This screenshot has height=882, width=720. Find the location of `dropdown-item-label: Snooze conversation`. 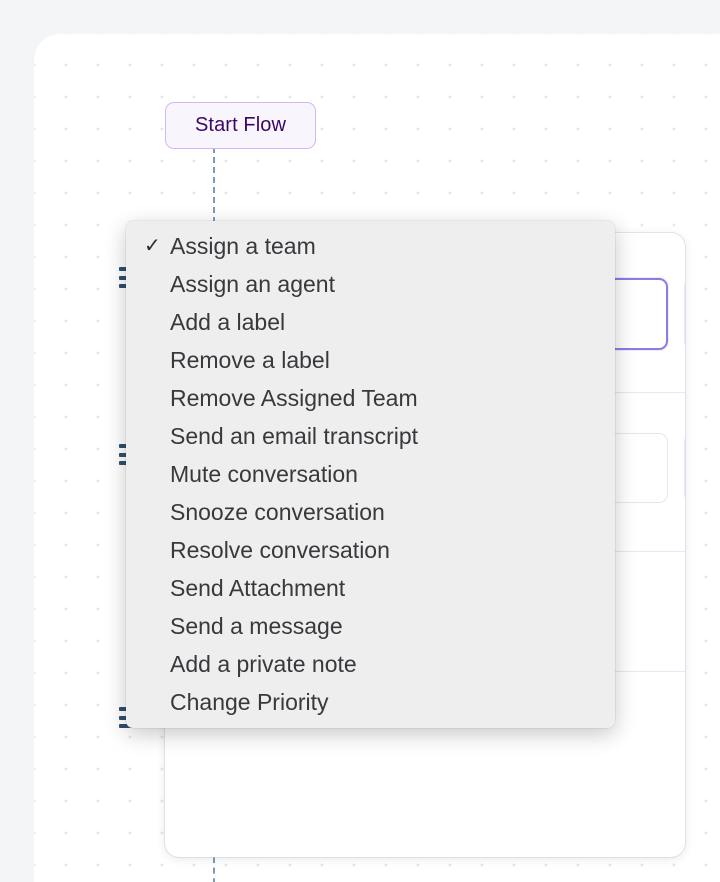

dropdown-item-label: Snooze conversation is located at coordinates (277, 511).